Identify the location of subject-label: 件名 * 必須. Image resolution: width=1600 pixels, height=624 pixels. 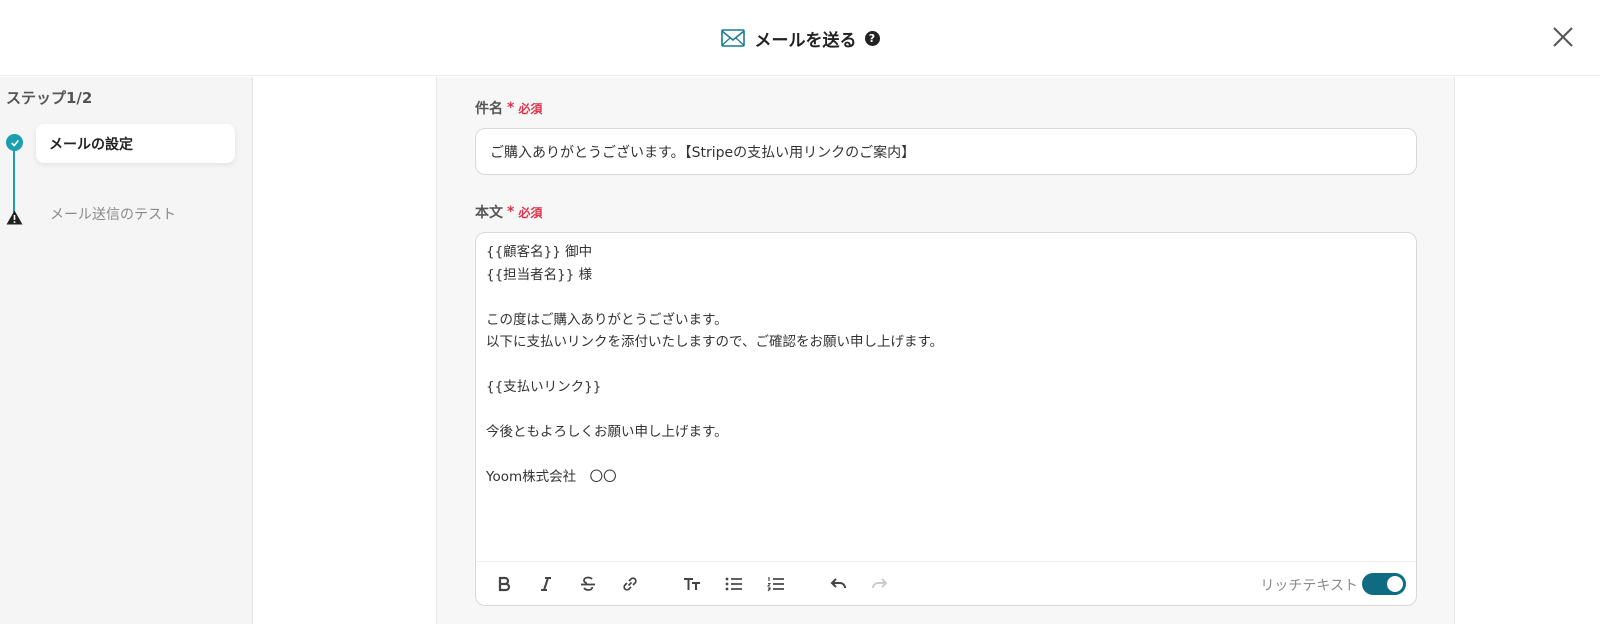
(508, 108).